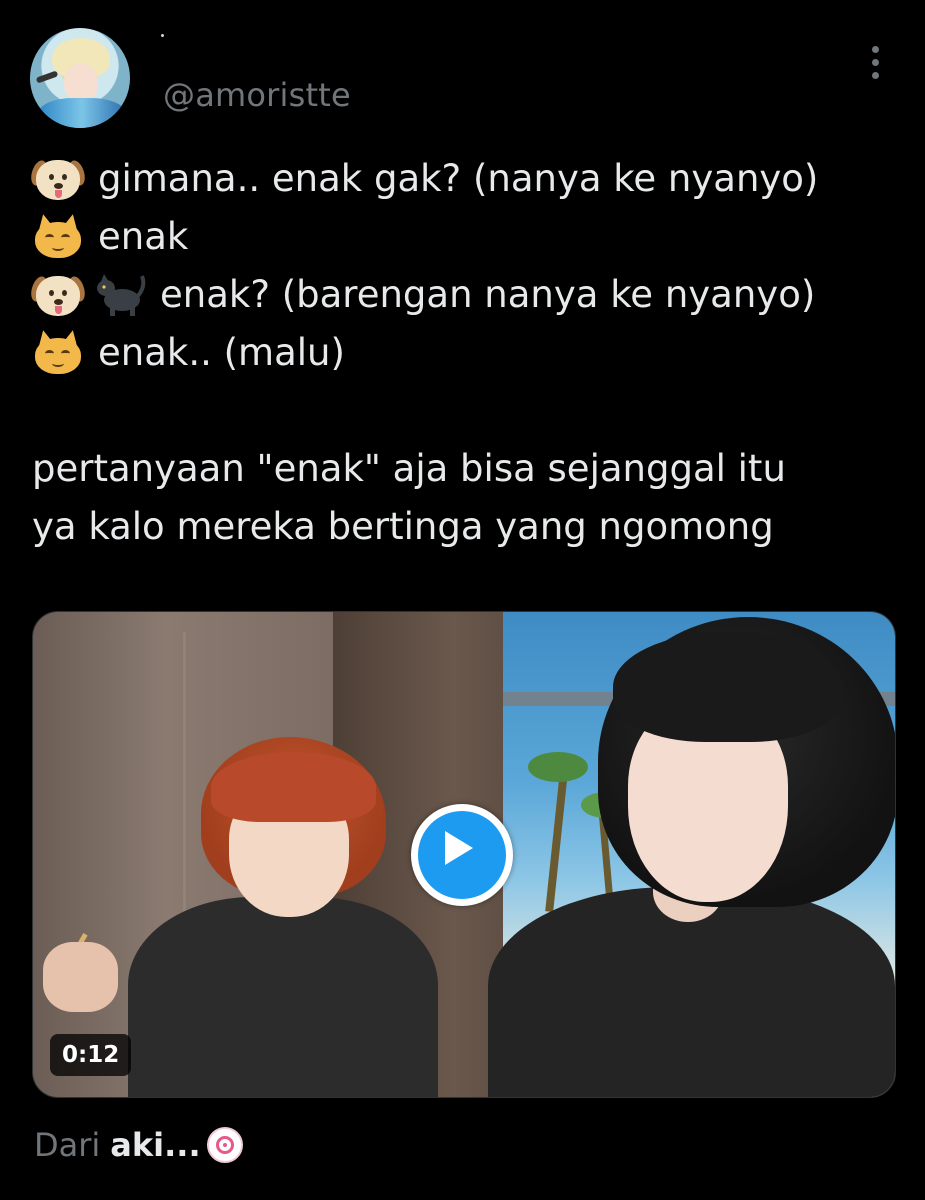 The height and width of the screenshot is (1200, 925). What do you see at coordinates (143, 236) in the screenshot?
I see `tweet-line-text: enak` at bounding box center [143, 236].